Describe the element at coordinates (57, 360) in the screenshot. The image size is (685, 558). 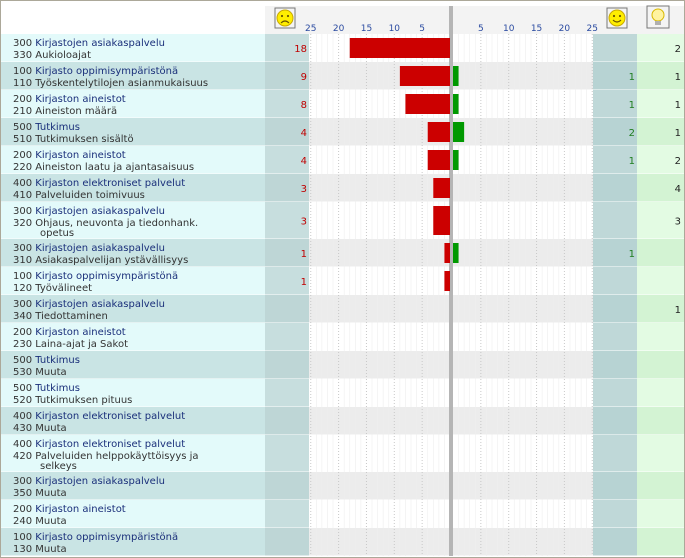
I see `category-name: Tutkimus` at that location.